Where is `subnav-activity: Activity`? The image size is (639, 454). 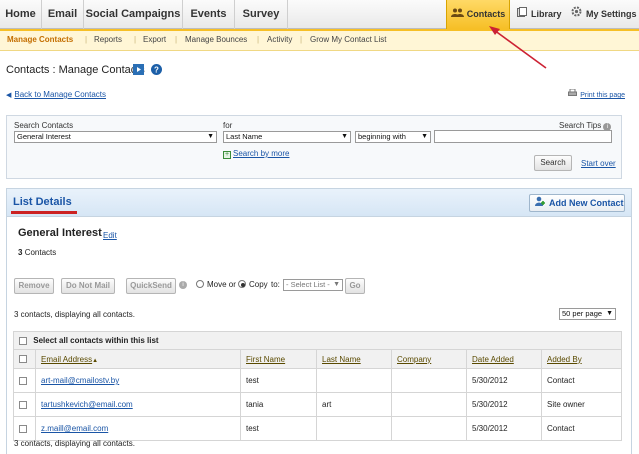 subnav-activity: Activity is located at coordinates (279, 39).